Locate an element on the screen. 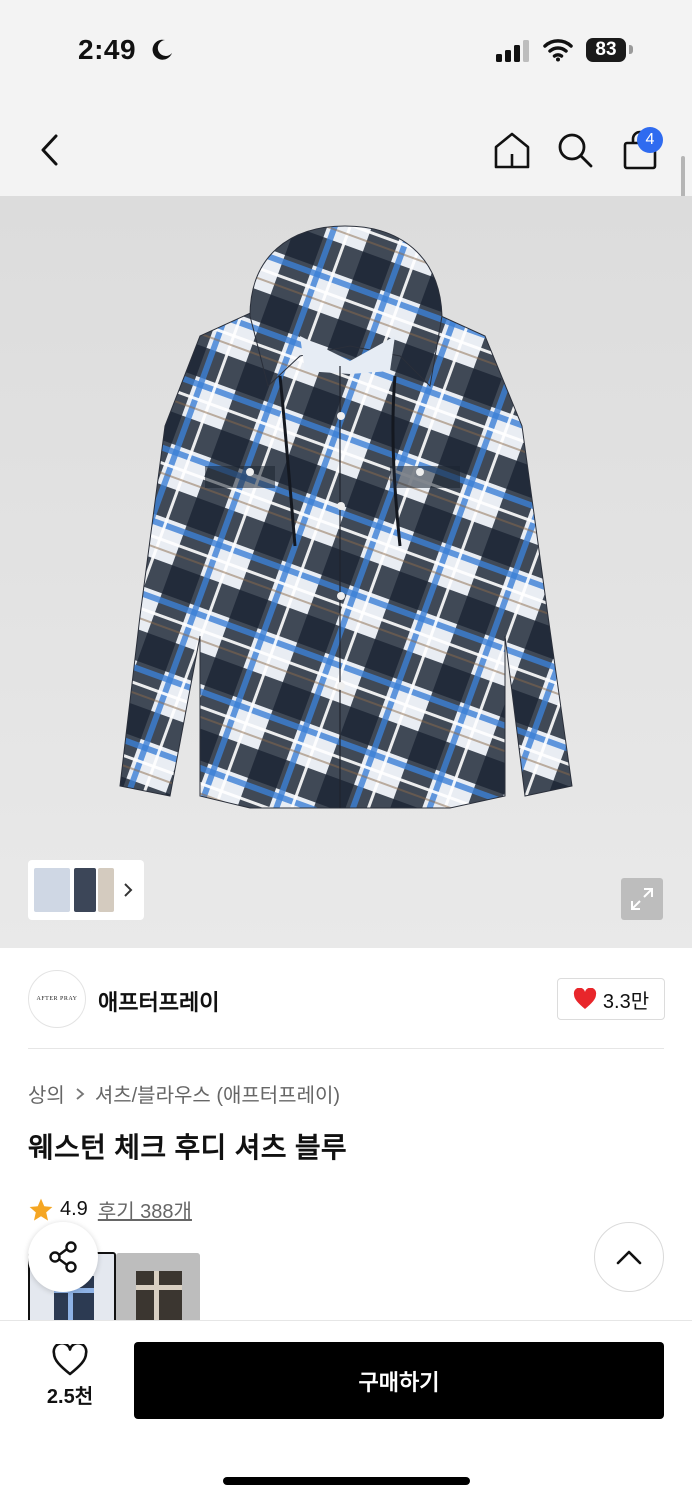  product-title: 웨스턴 체크 후디 셔츠 블루 is located at coordinates (187, 1147).